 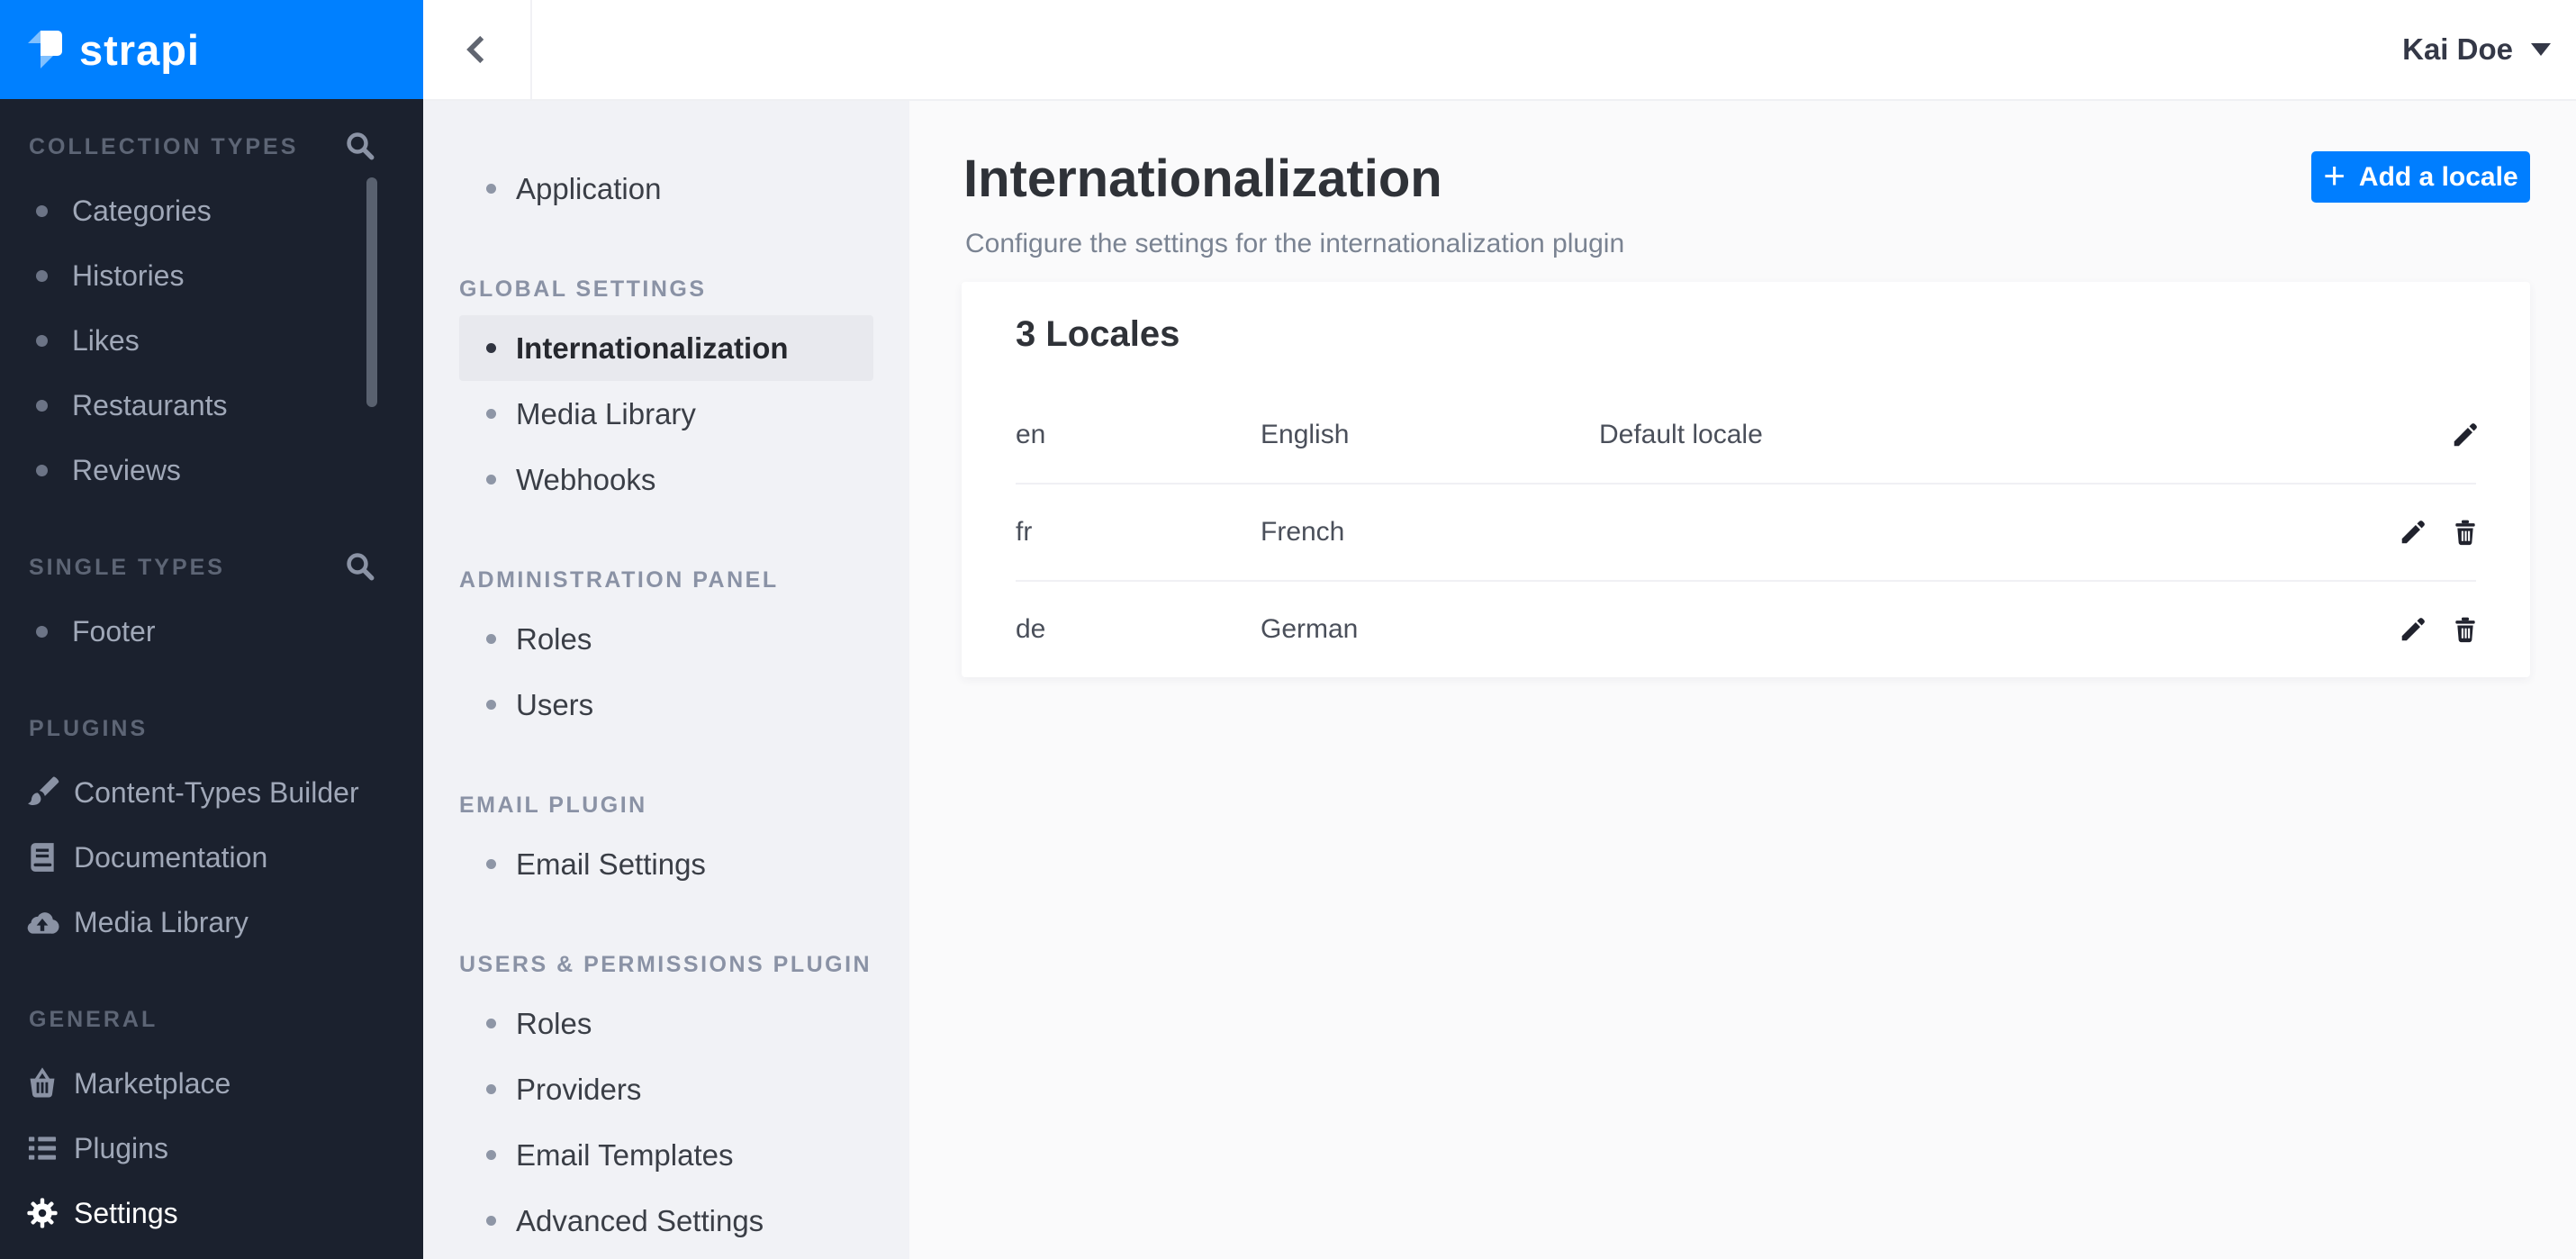 What do you see at coordinates (42, 1083) in the screenshot?
I see `basket-icon` at bounding box center [42, 1083].